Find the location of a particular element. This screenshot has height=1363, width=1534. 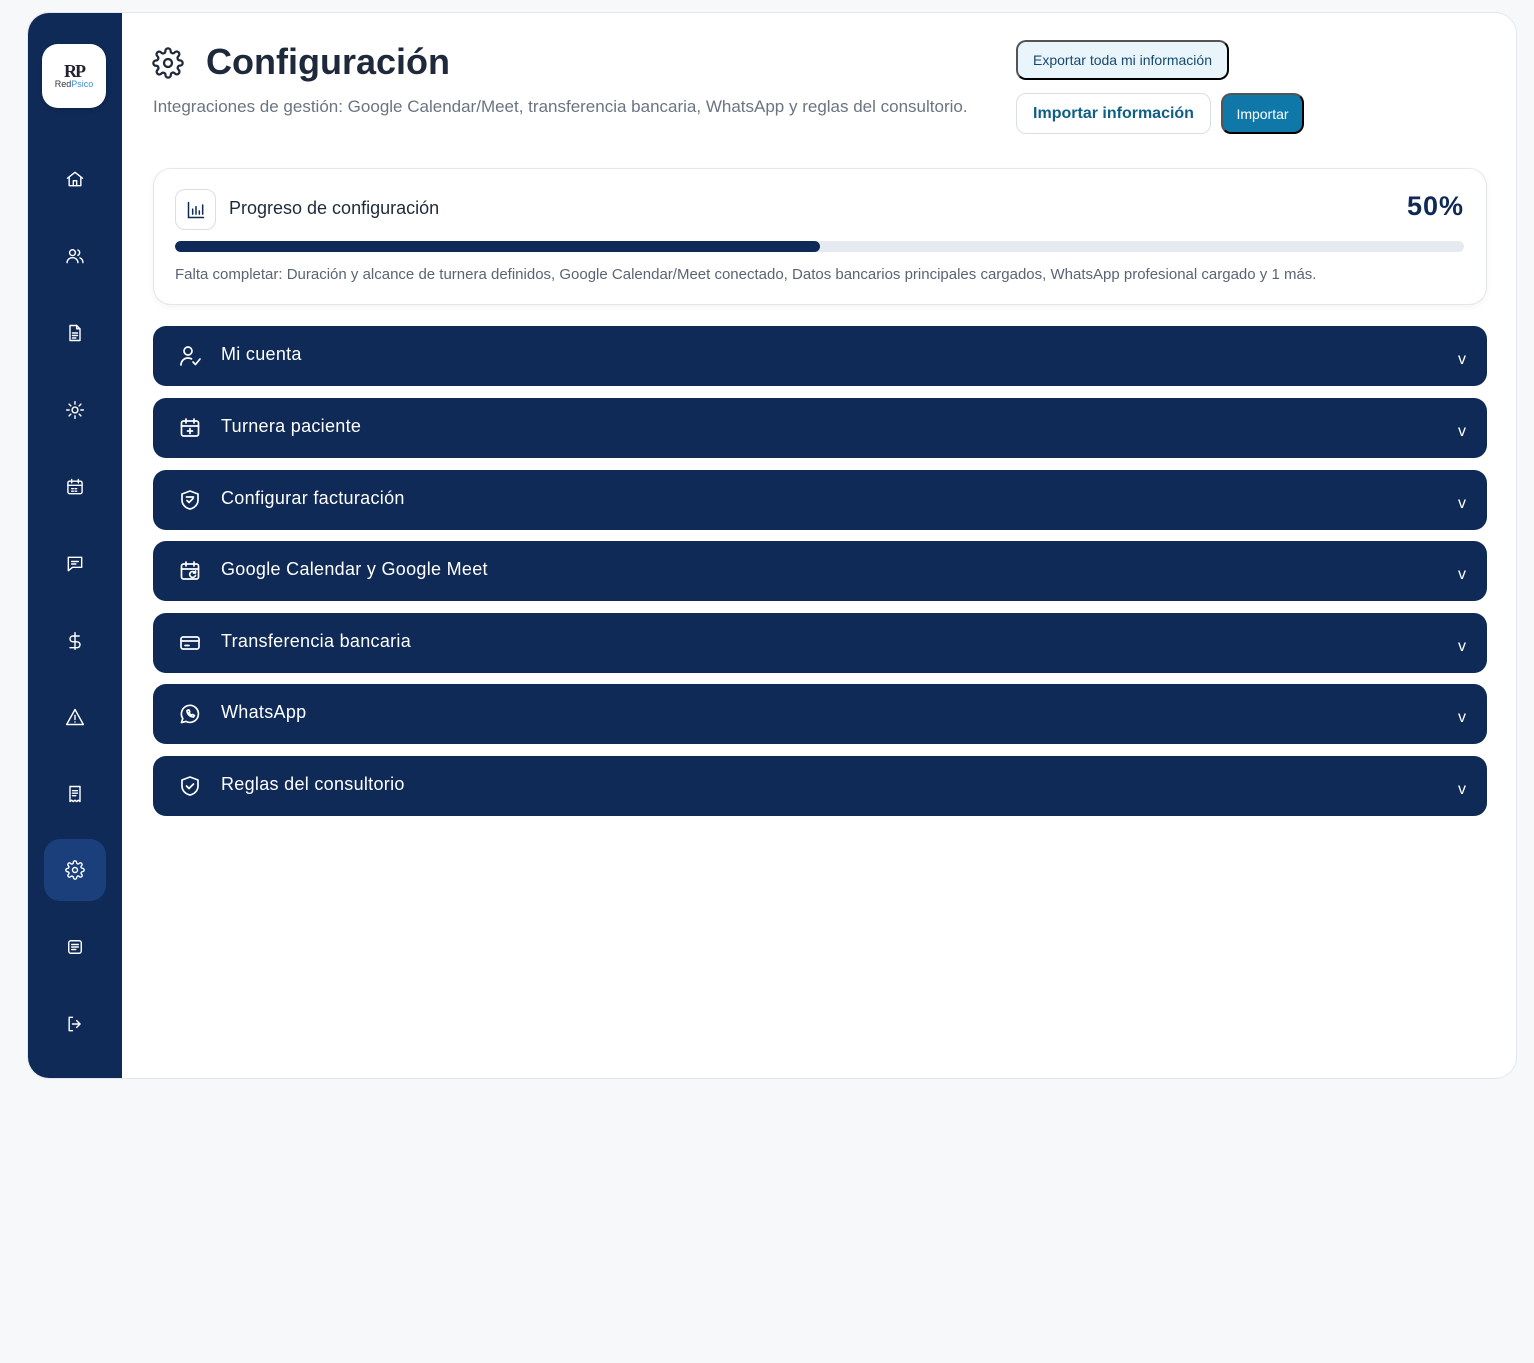

logo: RP RedPsico is located at coordinates (74, 76).